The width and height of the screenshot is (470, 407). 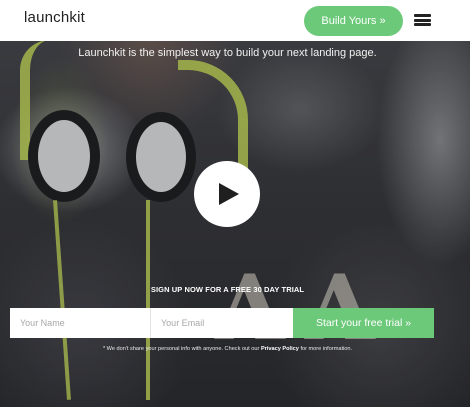 What do you see at coordinates (54, 17) in the screenshot?
I see `logo: launchkit` at bounding box center [54, 17].